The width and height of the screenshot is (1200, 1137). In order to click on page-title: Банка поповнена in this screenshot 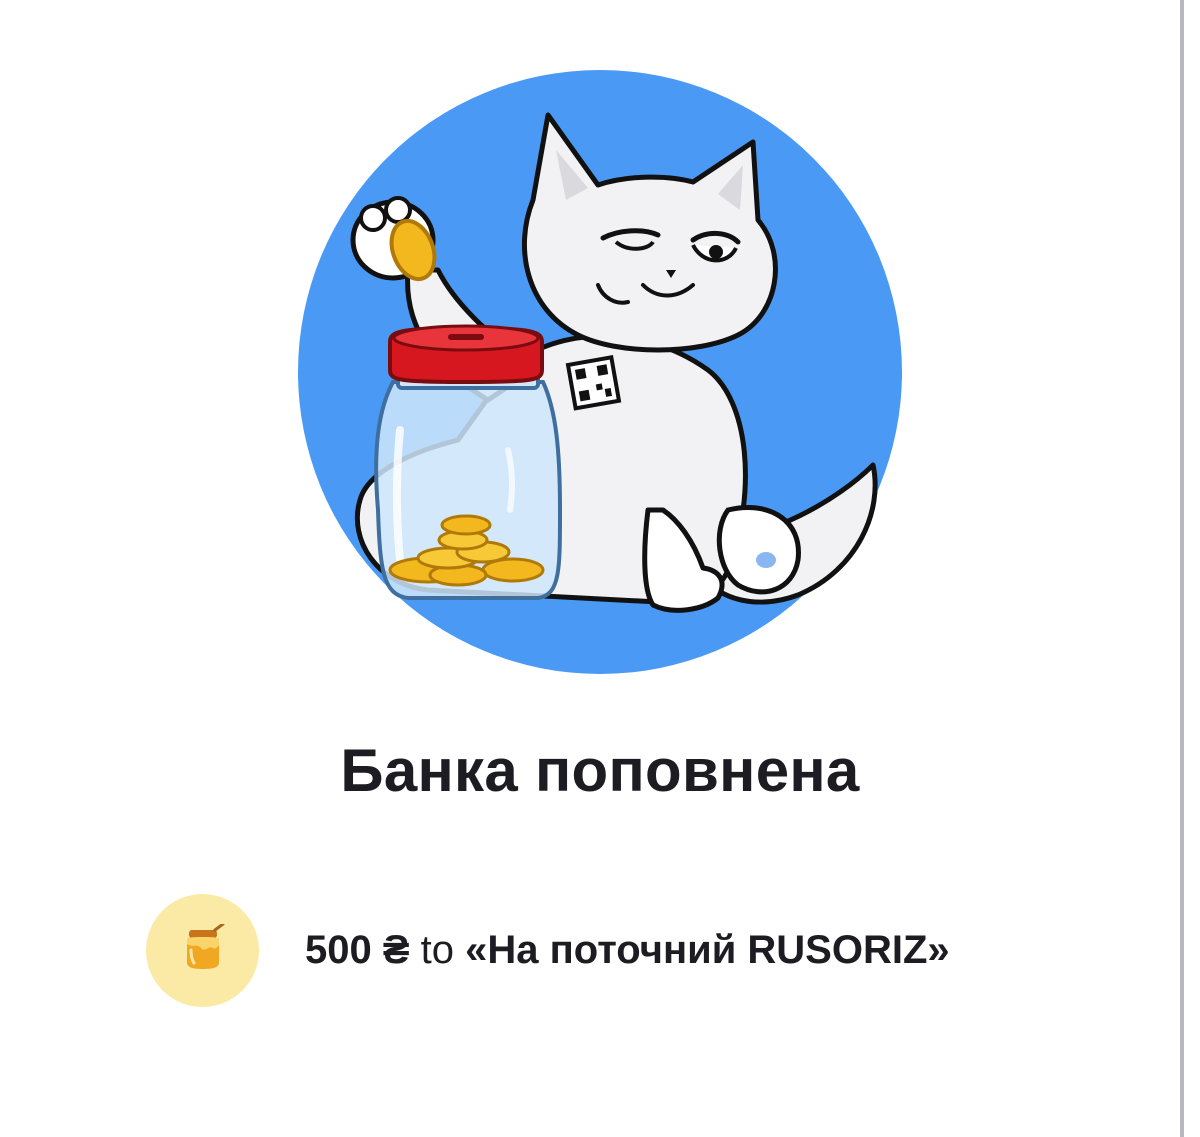, I will do `click(600, 770)`.